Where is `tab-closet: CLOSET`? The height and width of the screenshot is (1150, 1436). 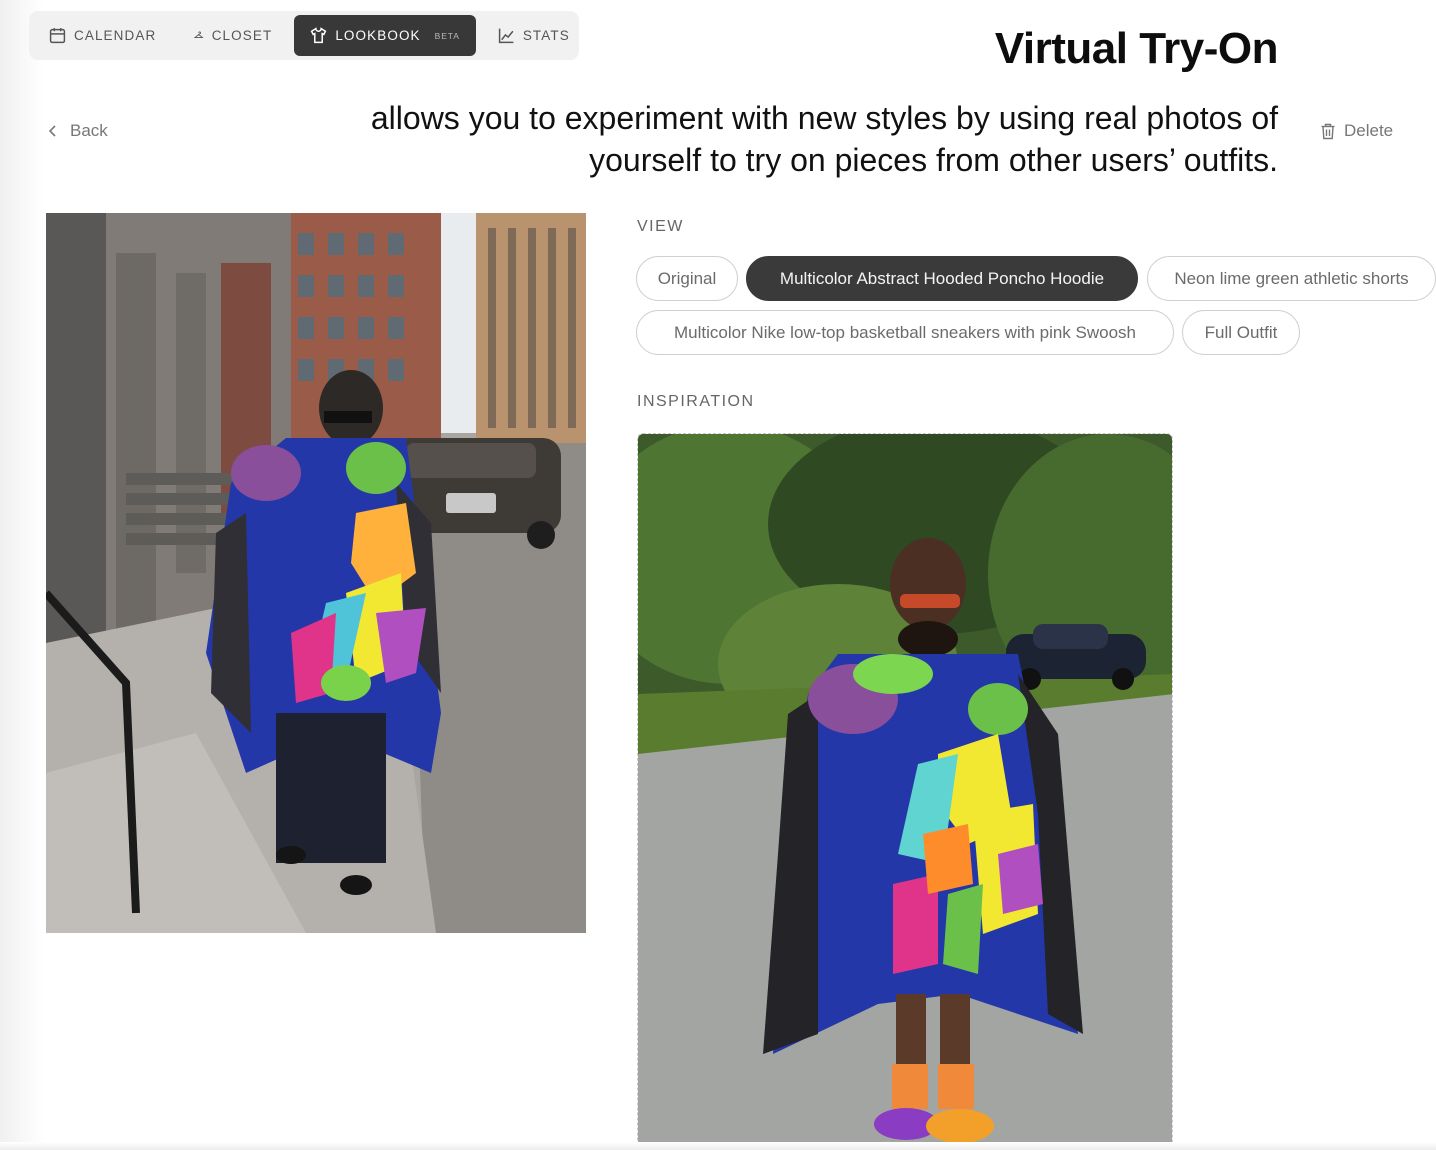
tab-closet: CLOSET is located at coordinates (233, 35).